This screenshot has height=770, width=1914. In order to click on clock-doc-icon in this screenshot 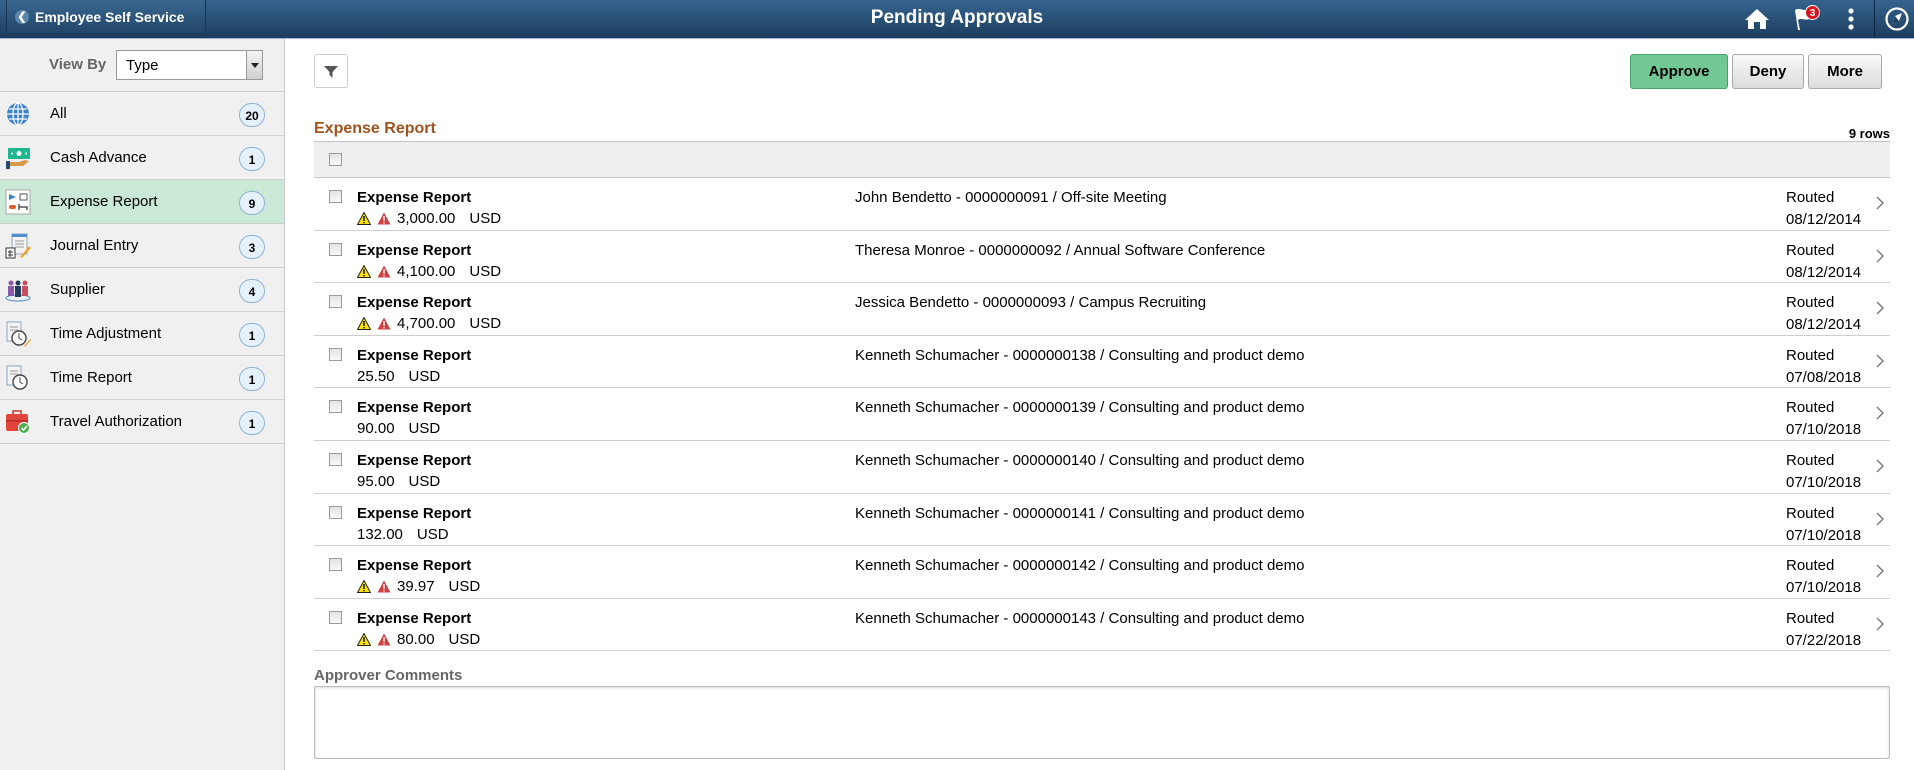, I will do `click(17, 377)`.